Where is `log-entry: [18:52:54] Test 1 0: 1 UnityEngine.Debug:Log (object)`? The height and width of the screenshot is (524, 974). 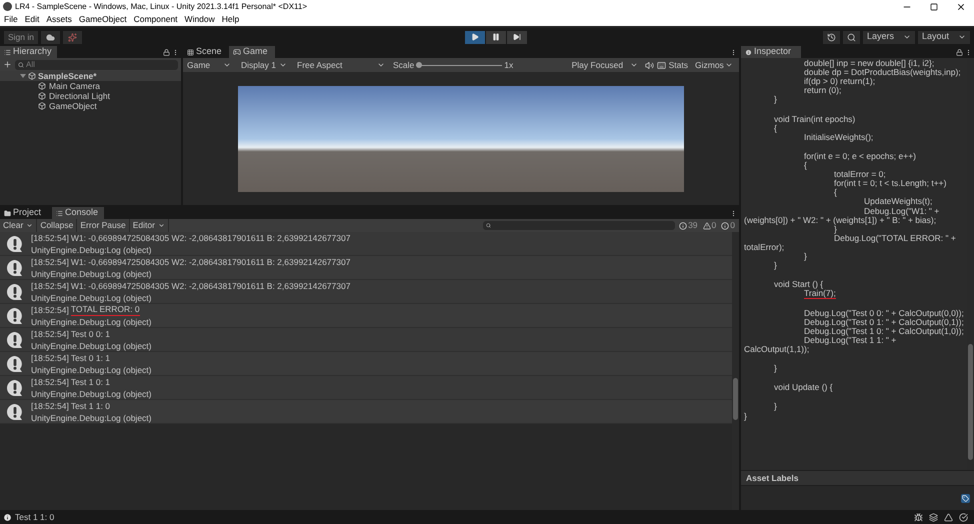 log-entry: [18:52:54] Test 1 0: 1 UnityEngine.Debug:Log (object) is located at coordinates (366, 388).